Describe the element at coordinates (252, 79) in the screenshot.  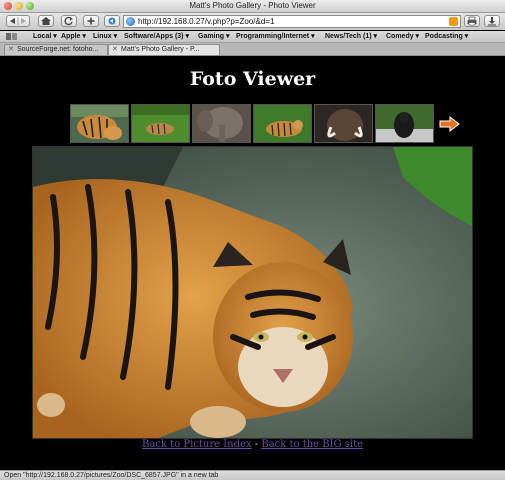
I see `page-title: Foto Viewer` at that location.